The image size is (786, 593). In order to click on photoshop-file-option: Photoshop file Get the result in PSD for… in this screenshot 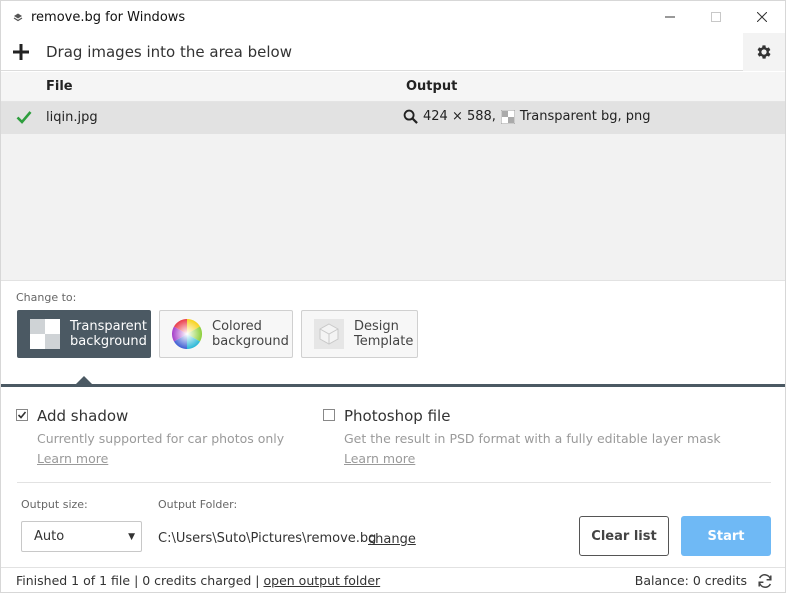, I will do `click(522, 437)`.